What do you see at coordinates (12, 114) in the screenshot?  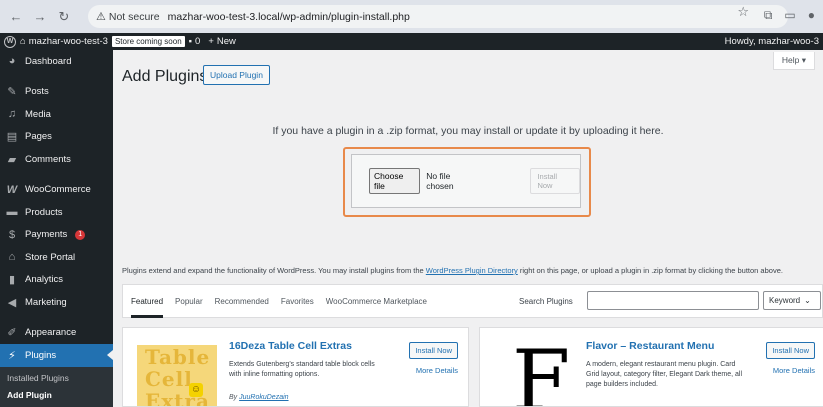 I see `media-icon: ♫` at bounding box center [12, 114].